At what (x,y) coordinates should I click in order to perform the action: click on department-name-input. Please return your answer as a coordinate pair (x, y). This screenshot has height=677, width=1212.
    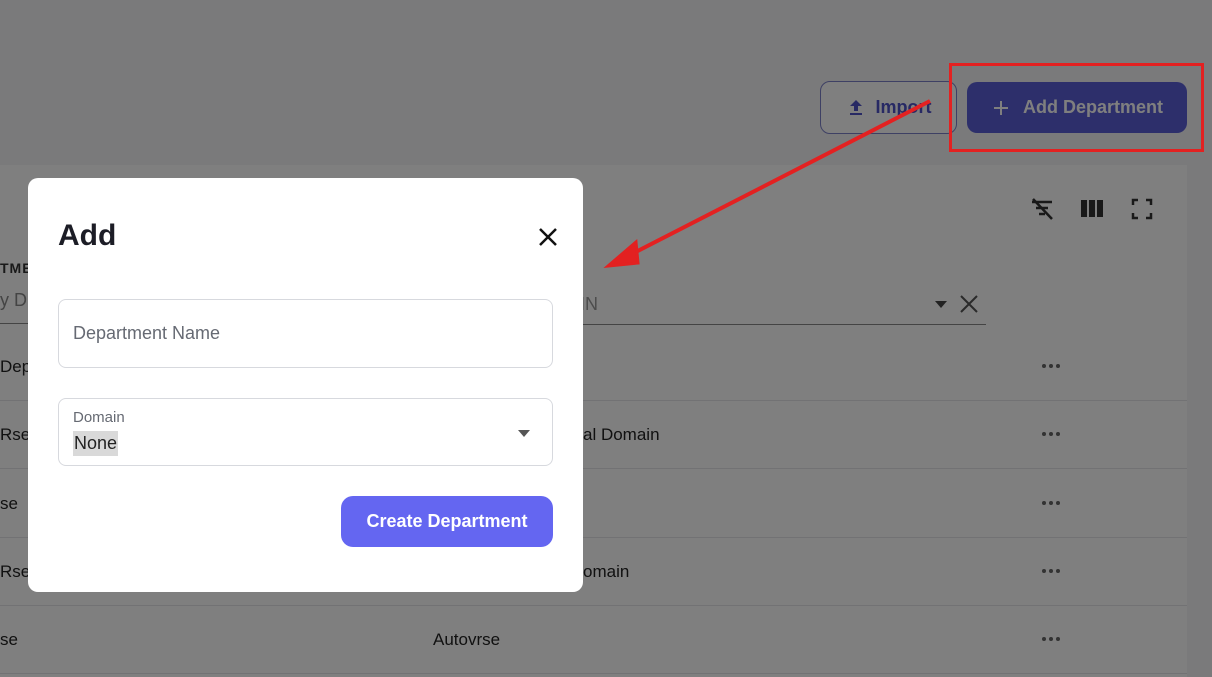
    Looking at the image, I should click on (305, 333).